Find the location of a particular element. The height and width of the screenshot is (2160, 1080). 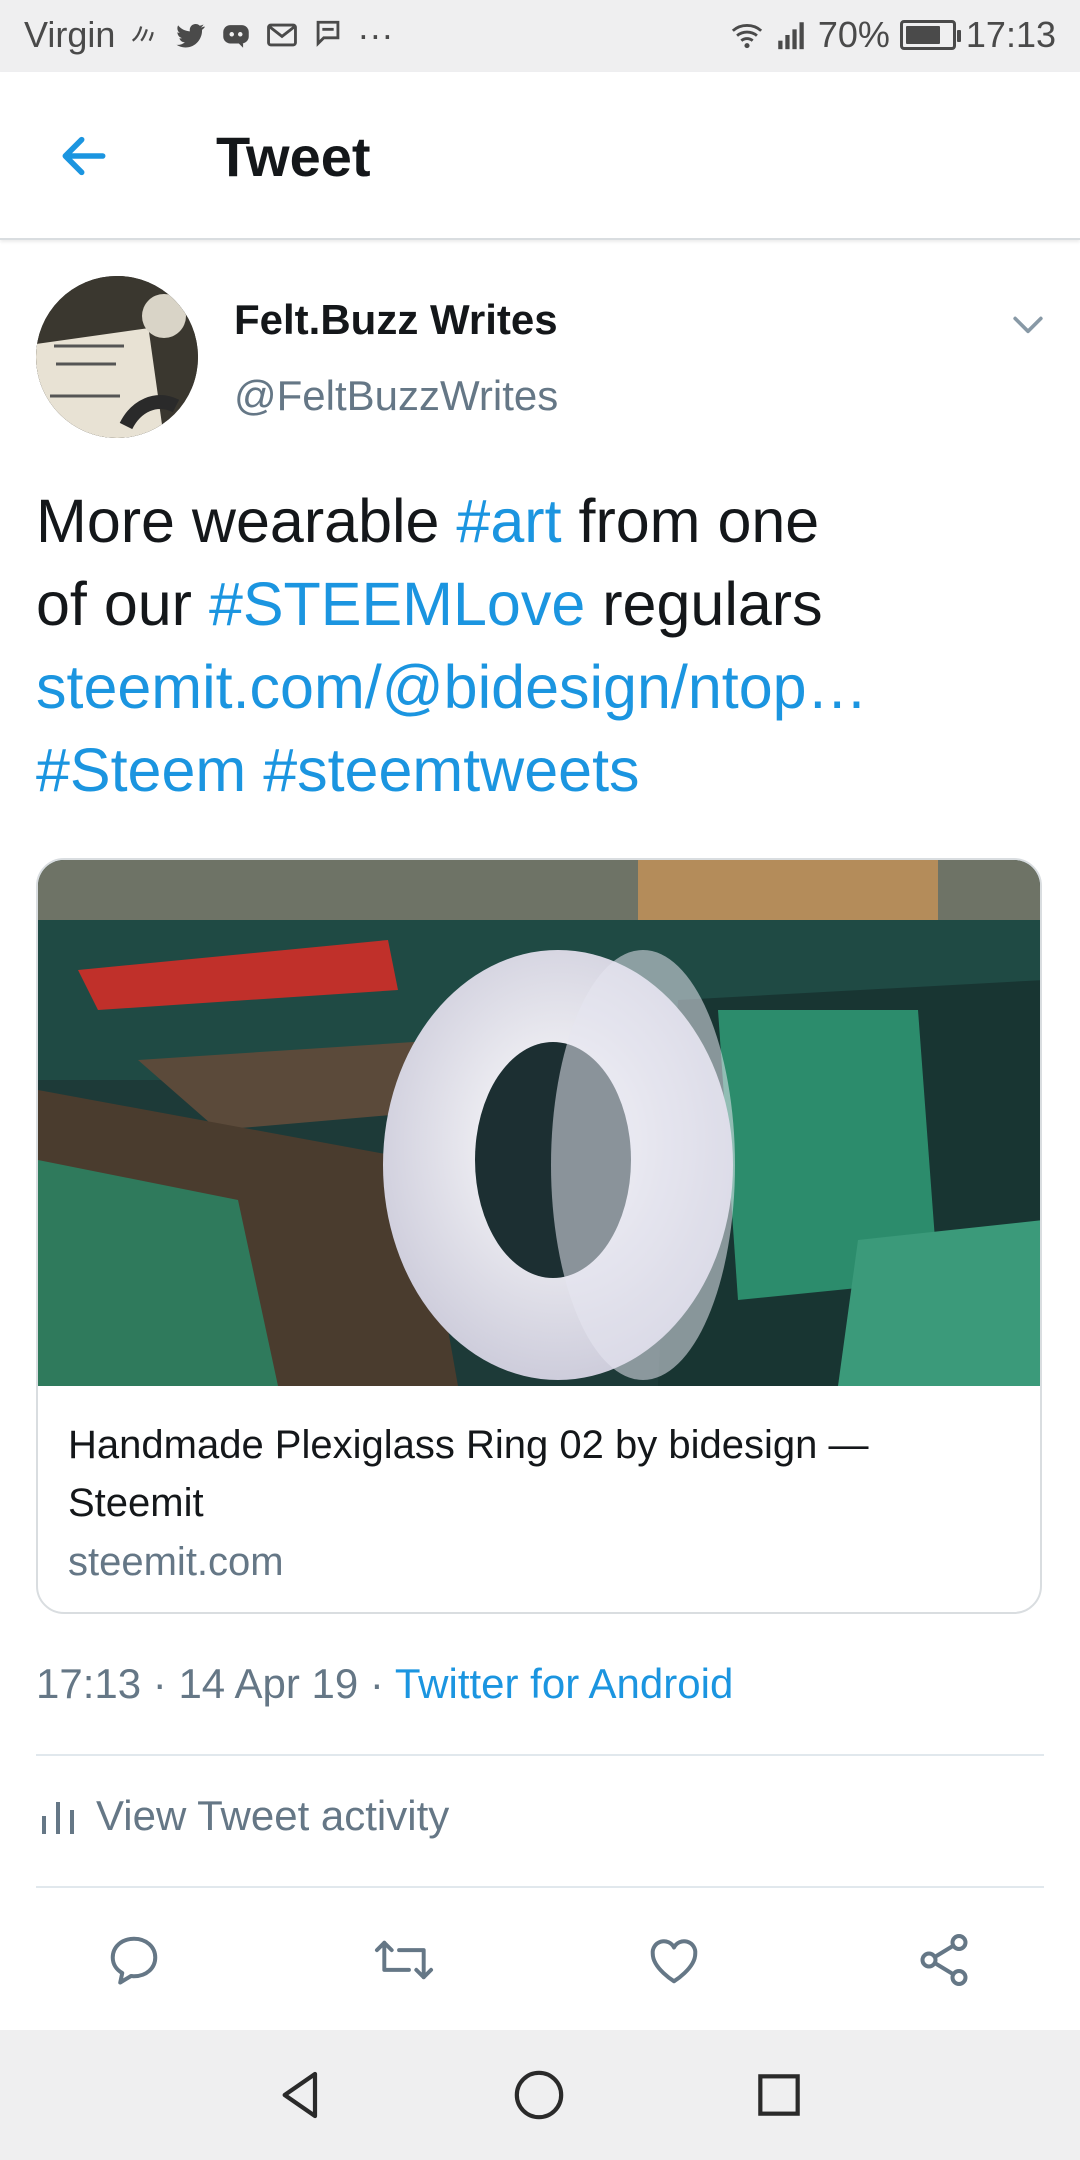

carrier-label: Virgin is located at coordinates (70, 34).